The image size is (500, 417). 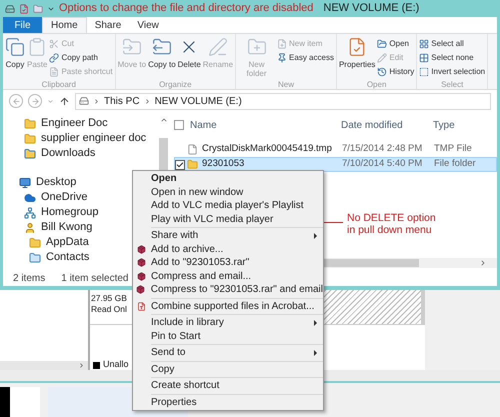 What do you see at coordinates (29, 279) in the screenshot?
I see `item-count: 2 items` at bounding box center [29, 279].